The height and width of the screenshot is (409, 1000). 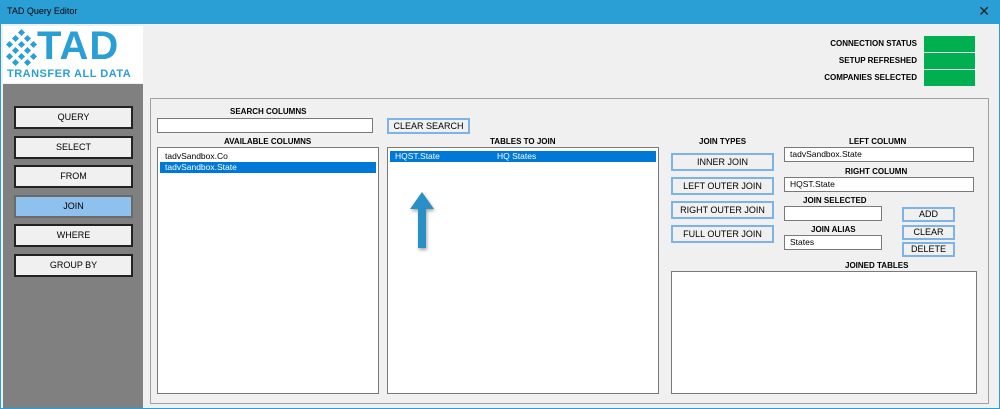 What do you see at coordinates (877, 60) in the screenshot?
I see `setup-refreshed-label: SETUP REFRESHED` at bounding box center [877, 60].